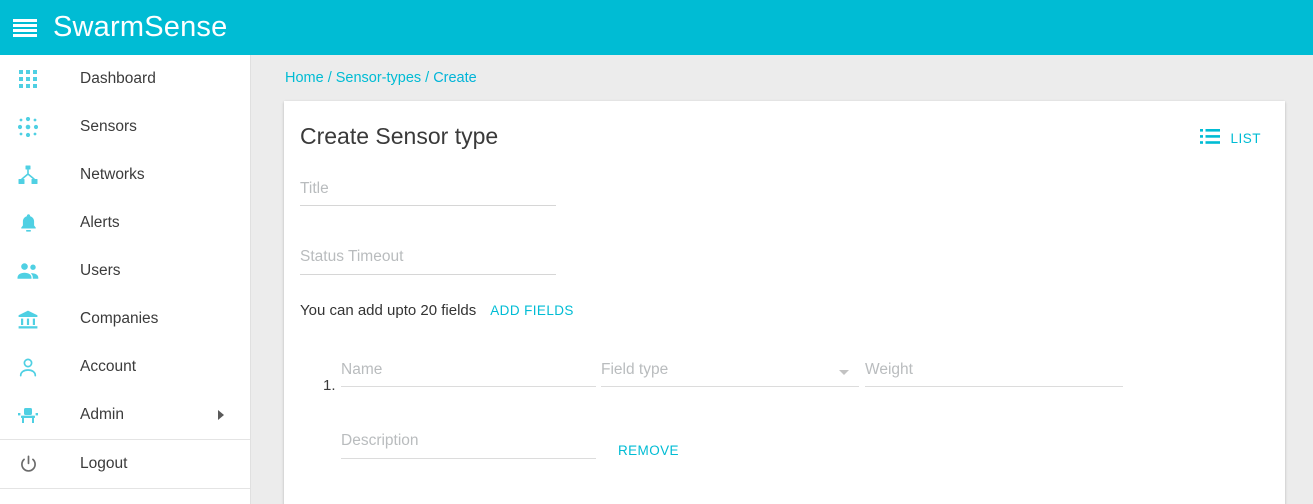 This screenshot has height=504, width=1313. I want to click on network-hub-icon, so click(28, 175).